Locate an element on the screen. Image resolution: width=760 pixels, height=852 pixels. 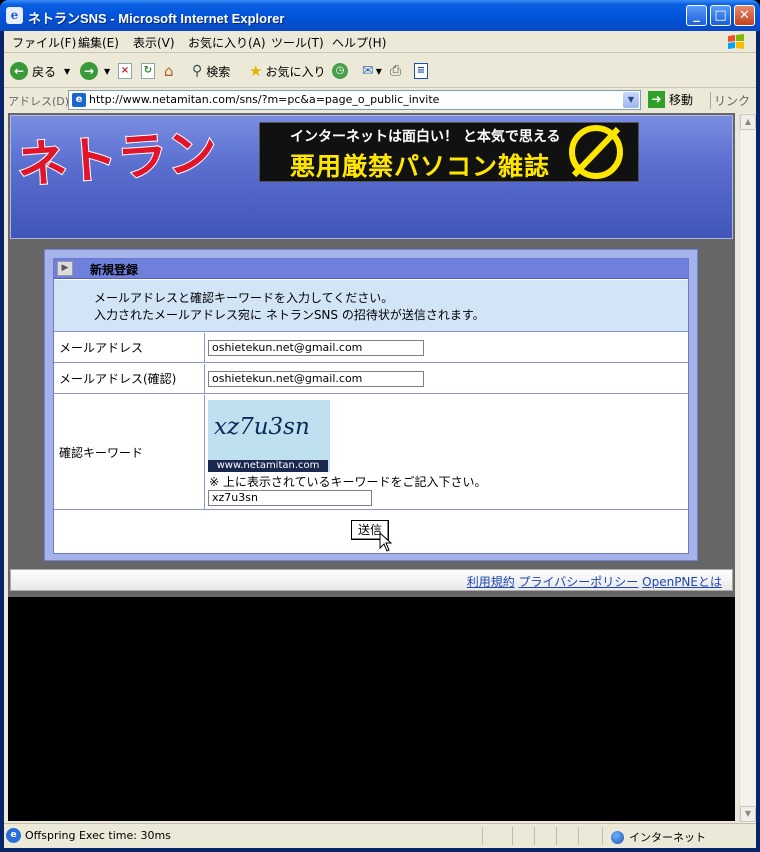
captcha-image: xz7u3sn www.netamitan.com is located at coordinates (269, 436).